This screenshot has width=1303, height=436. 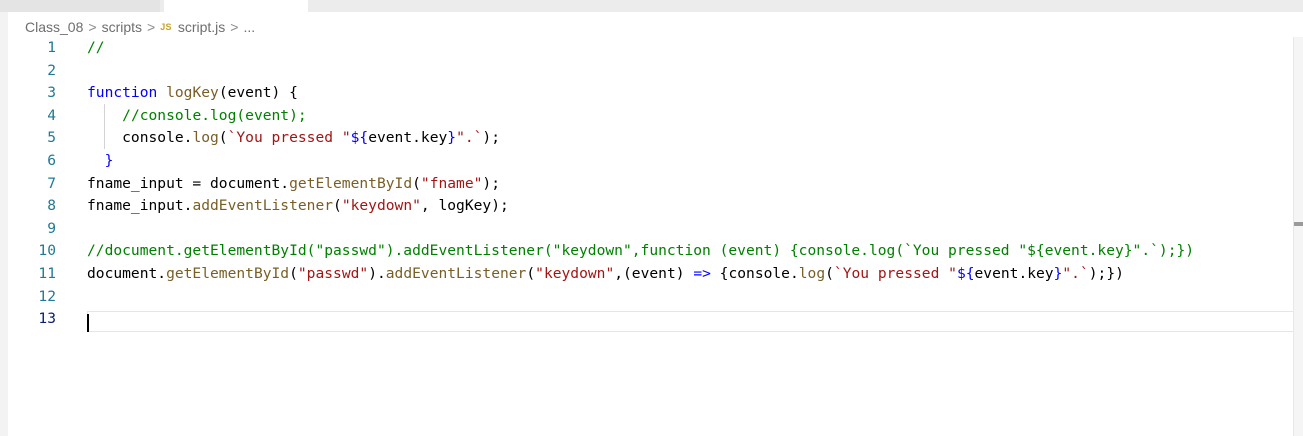 What do you see at coordinates (702, 273) in the screenshot?
I see `code-token: =>` at bounding box center [702, 273].